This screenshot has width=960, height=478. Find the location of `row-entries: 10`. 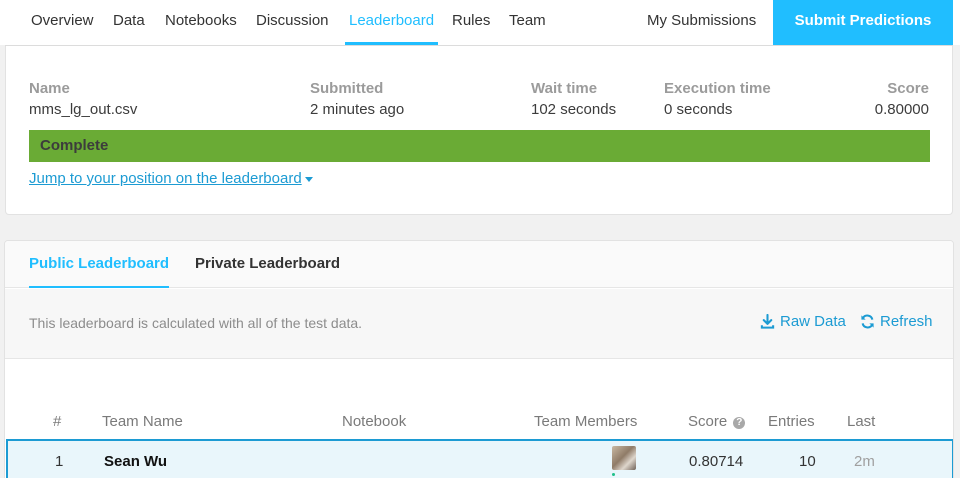

row-entries: 10 is located at coordinates (807, 461).